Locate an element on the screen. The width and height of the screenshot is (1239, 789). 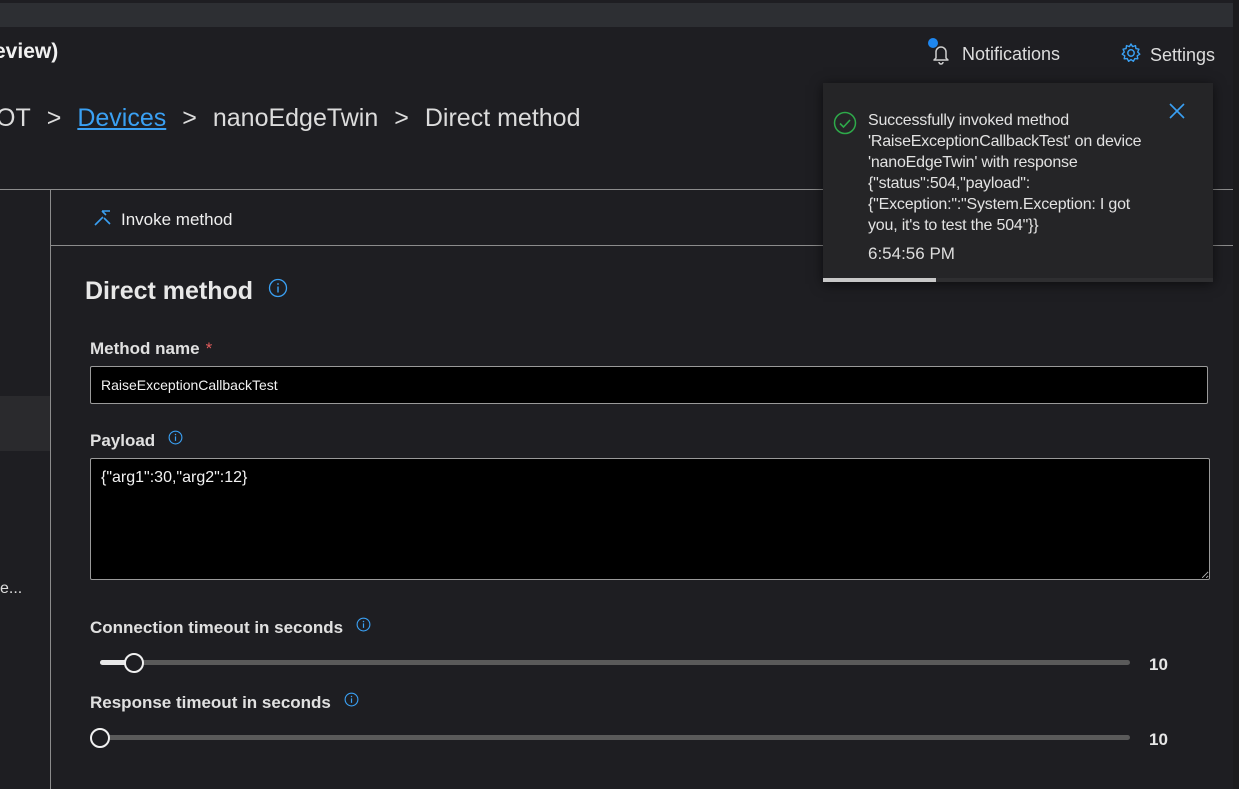
connection-timeout-label-text: Connection timeout in seconds is located at coordinates (217, 627).